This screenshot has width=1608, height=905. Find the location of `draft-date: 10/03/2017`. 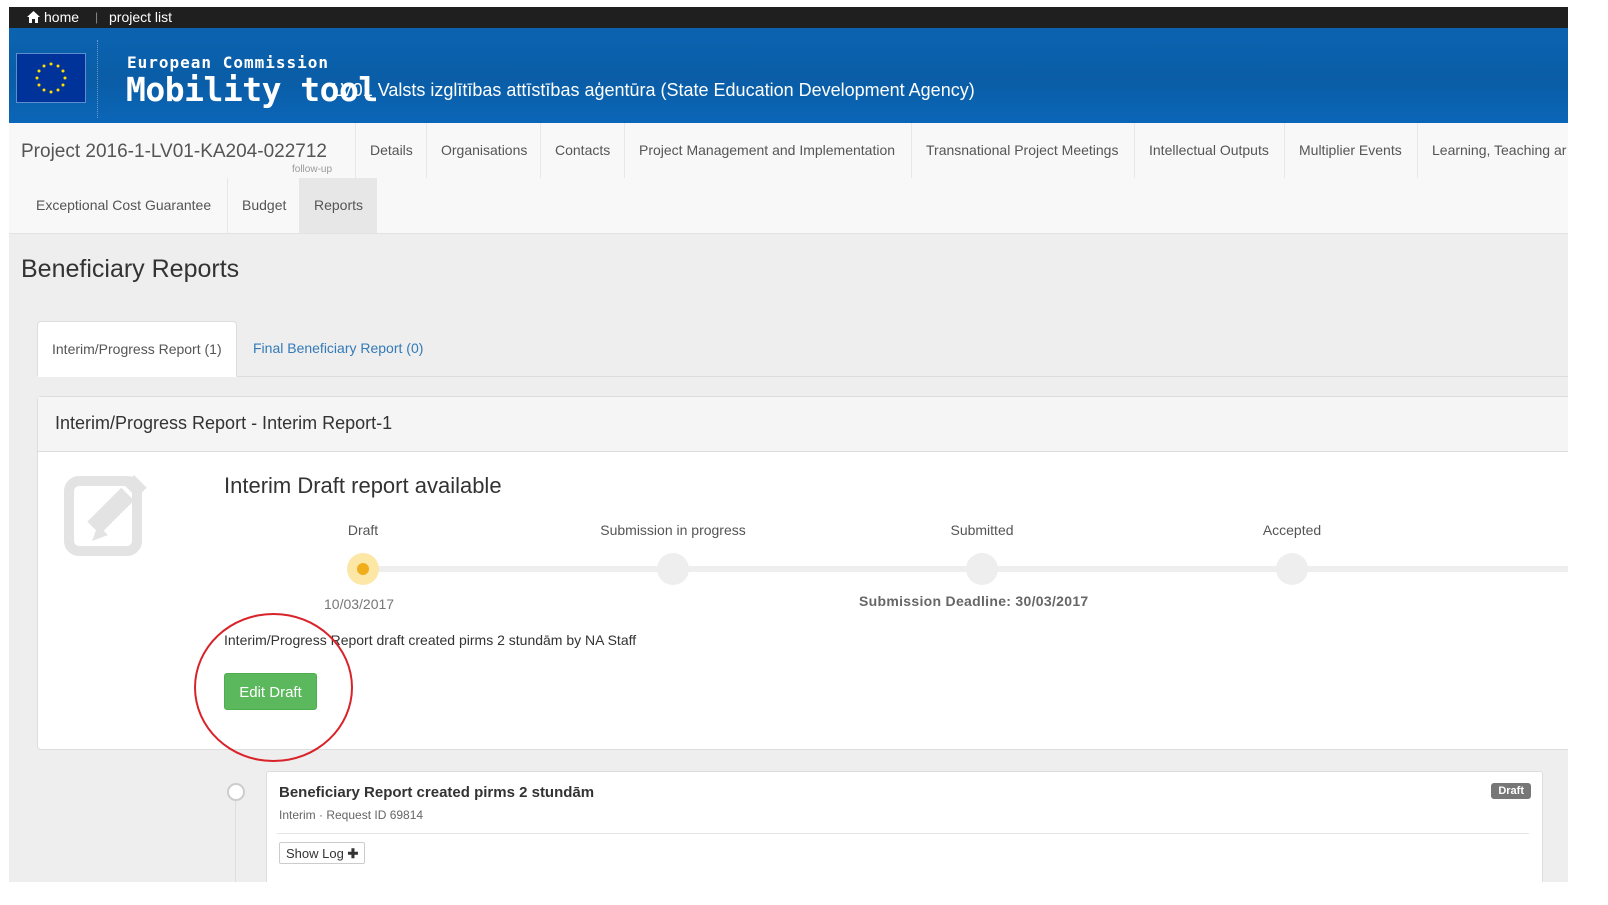

draft-date: 10/03/2017 is located at coordinates (359, 604).